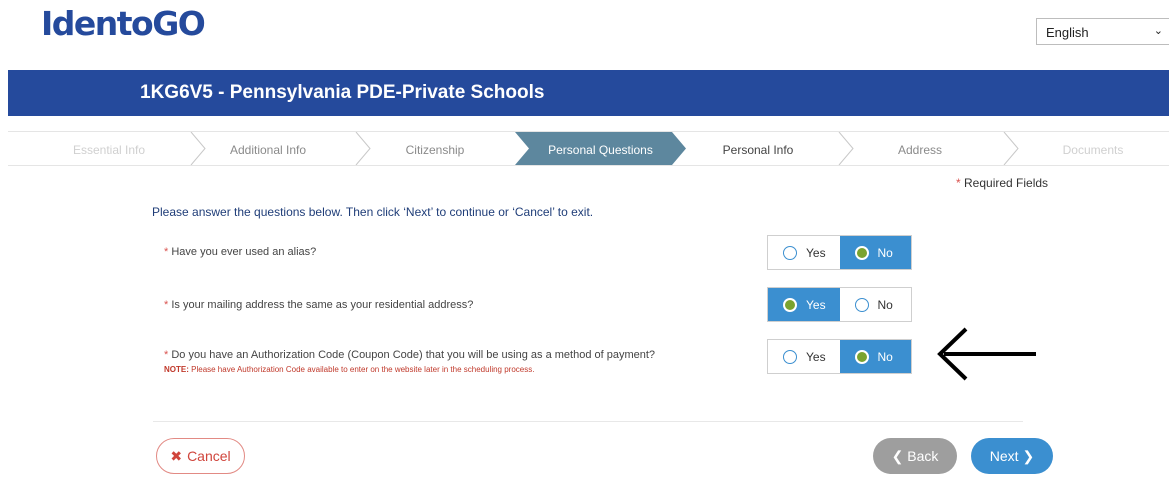  I want to click on step-citizenship: Citizenship, so click(435, 148).